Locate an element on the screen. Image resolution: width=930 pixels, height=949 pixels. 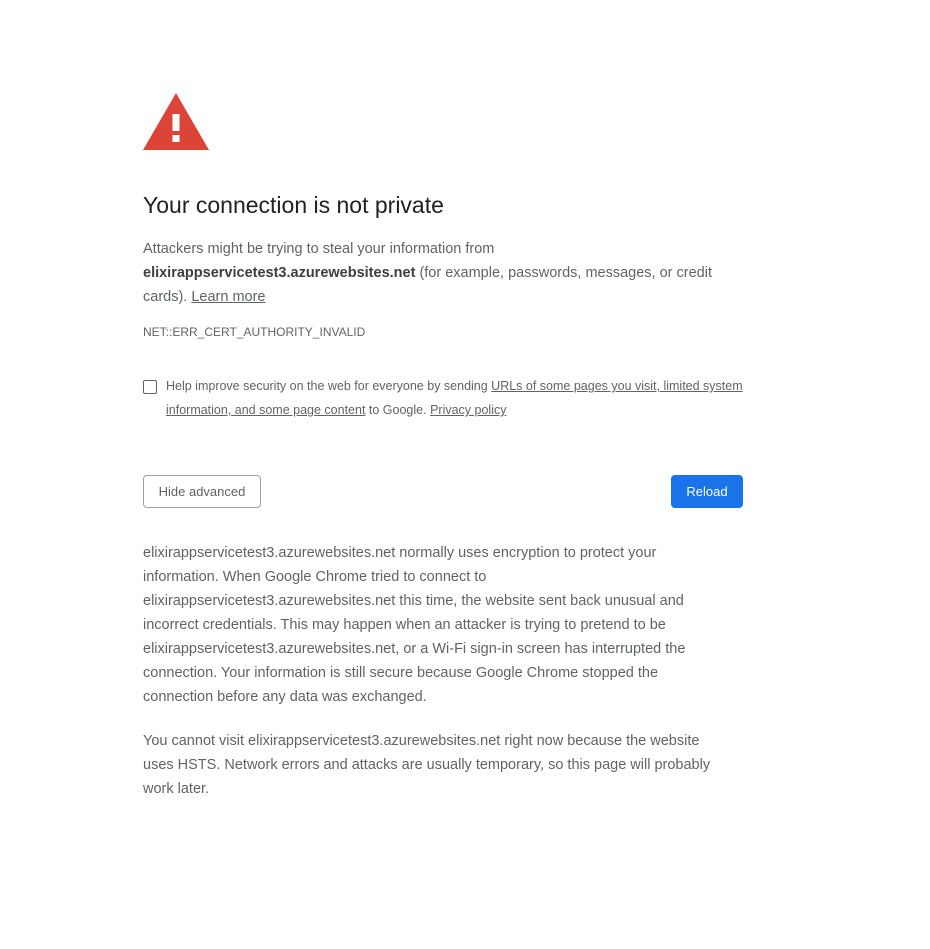
learn-more-link: Learn more is located at coordinates (228, 297).